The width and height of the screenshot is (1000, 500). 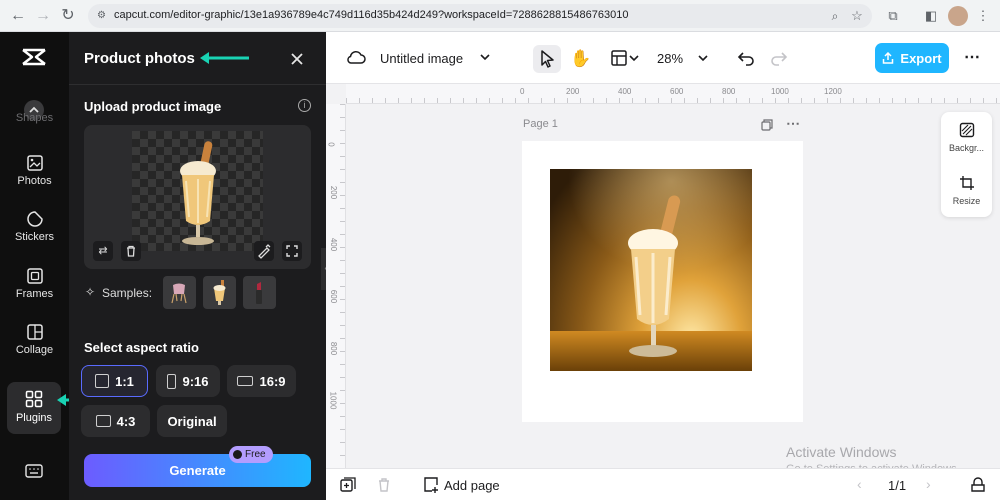 I want to click on ruler-left-label: 0, so click(x=331, y=144).